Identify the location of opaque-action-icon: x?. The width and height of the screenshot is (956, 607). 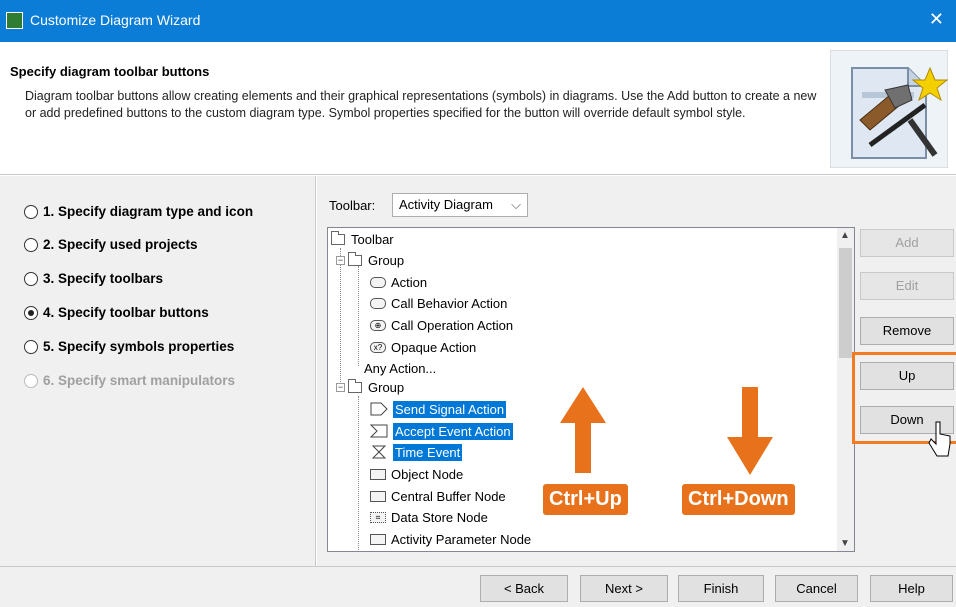
(378, 347).